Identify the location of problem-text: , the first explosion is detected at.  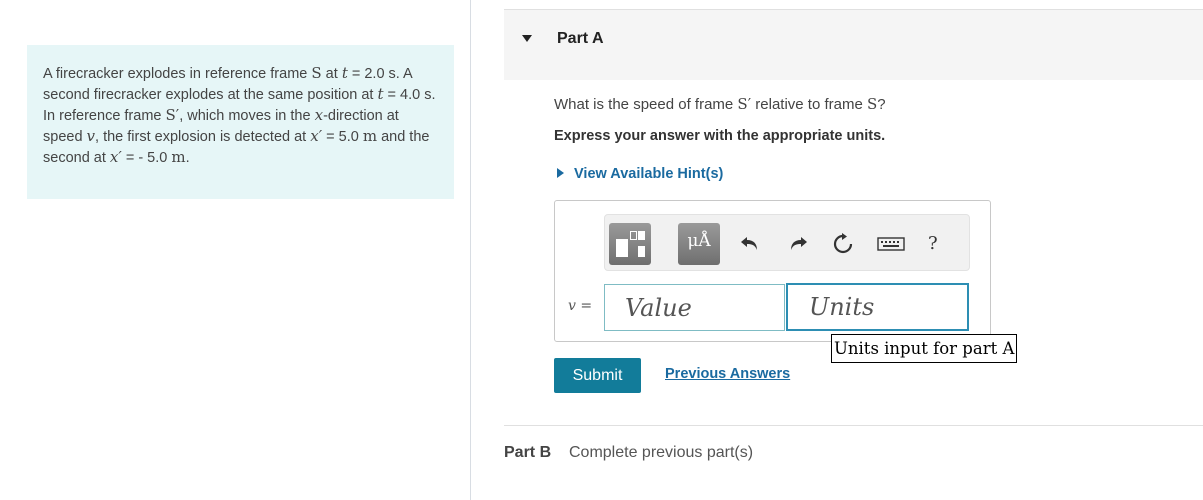
(203, 137).